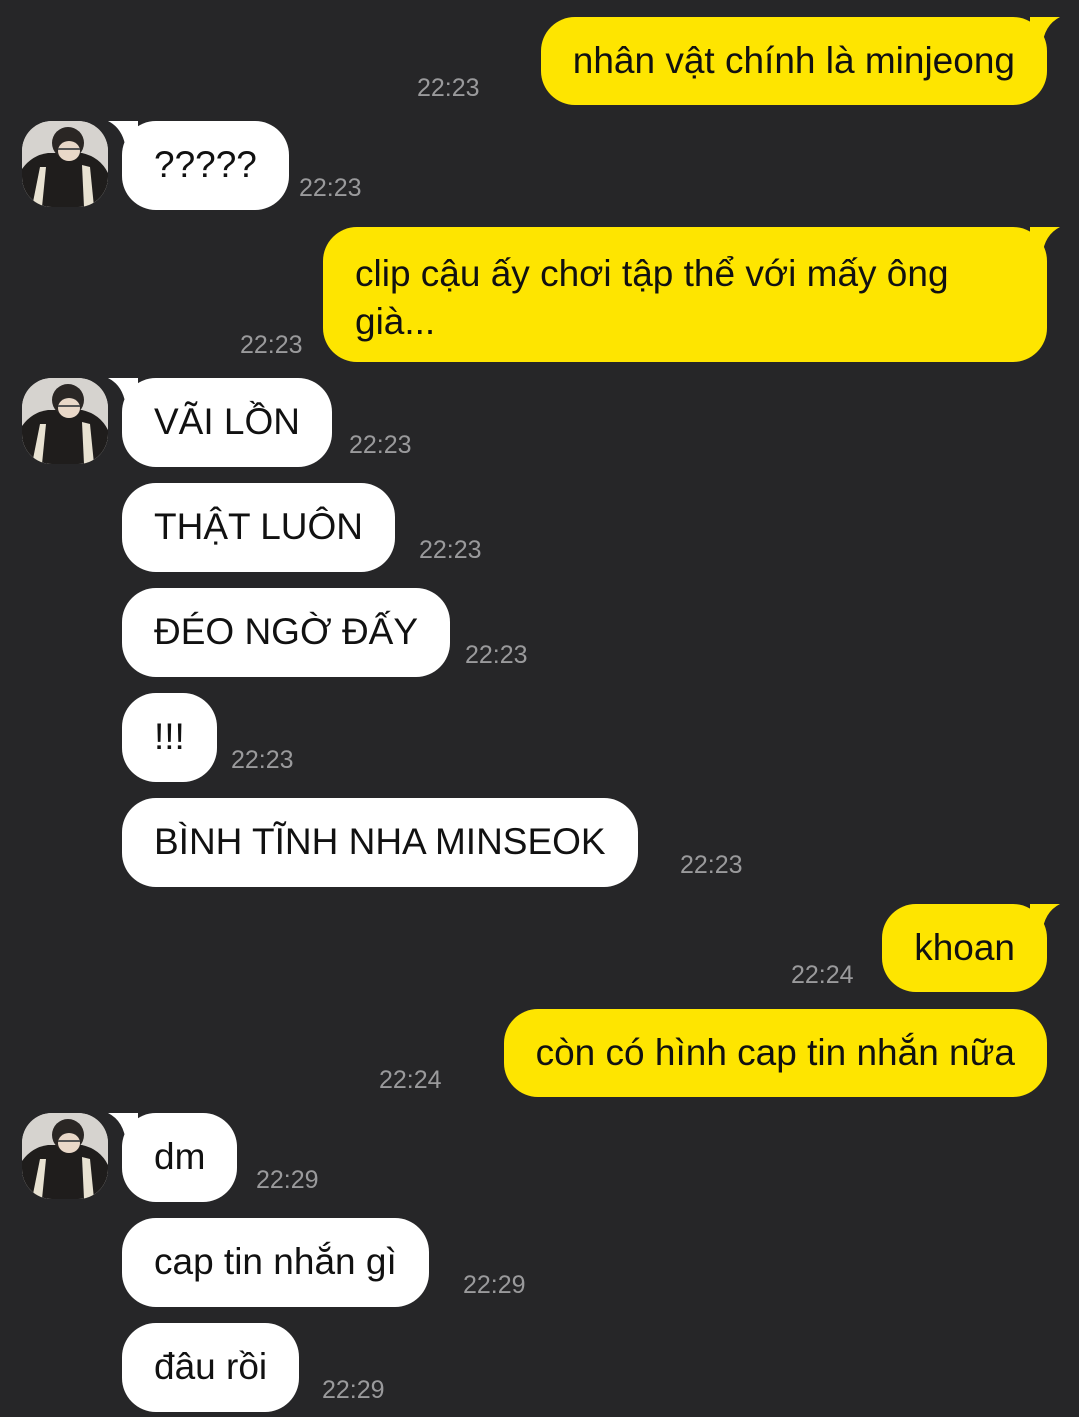 The image size is (1079, 1417). I want to click on outgoing-message: khoan, so click(964, 948).